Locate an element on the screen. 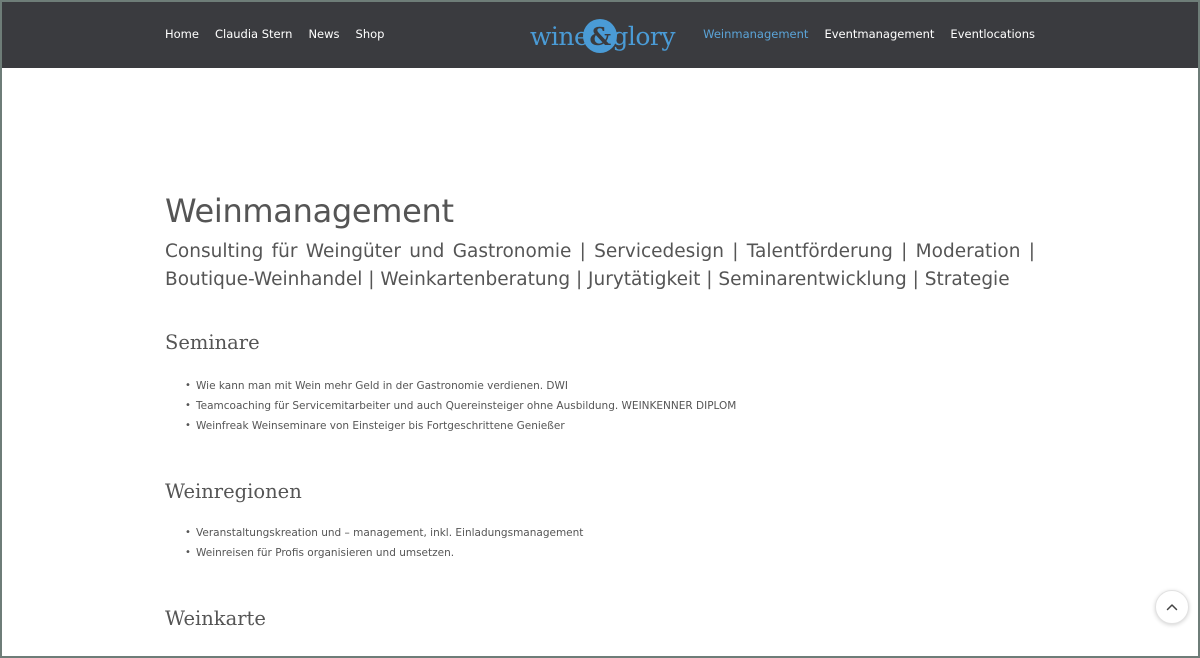 Image resolution: width=1200 pixels, height=658 pixels. scroll-to-top-button is located at coordinates (1172, 607).